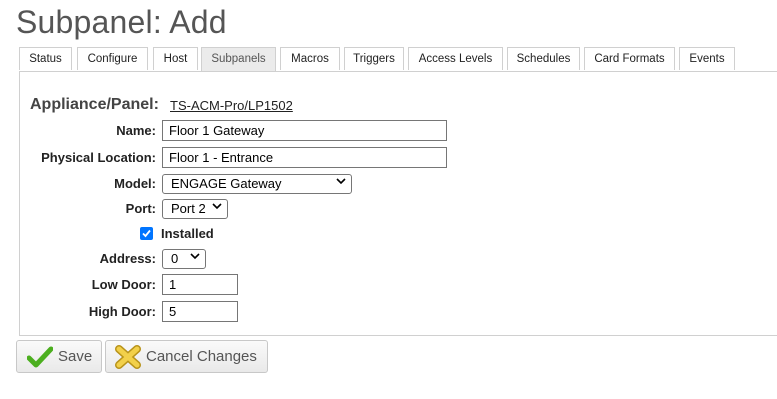 The image size is (777, 399). What do you see at coordinates (127, 258) in the screenshot?
I see `address-label: Address:` at bounding box center [127, 258].